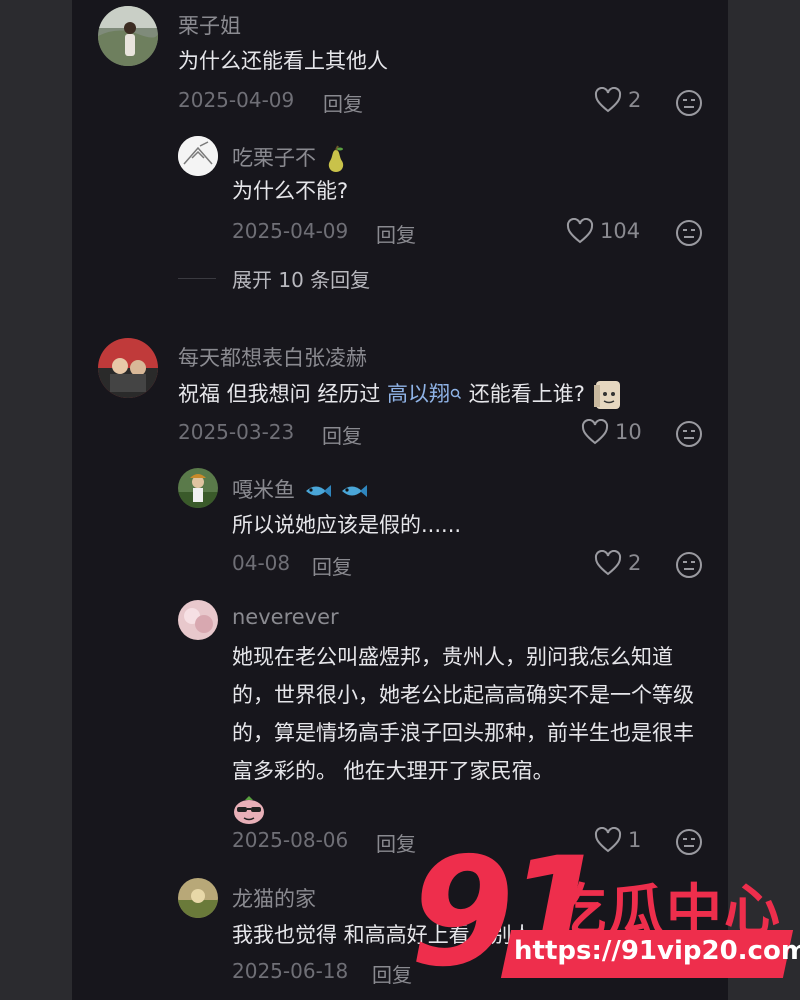 Image resolution: width=800 pixels, height=1000 pixels. Describe the element at coordinates (606, 395) in the screenshot. I see `sticker-emoji-icon` at that location.